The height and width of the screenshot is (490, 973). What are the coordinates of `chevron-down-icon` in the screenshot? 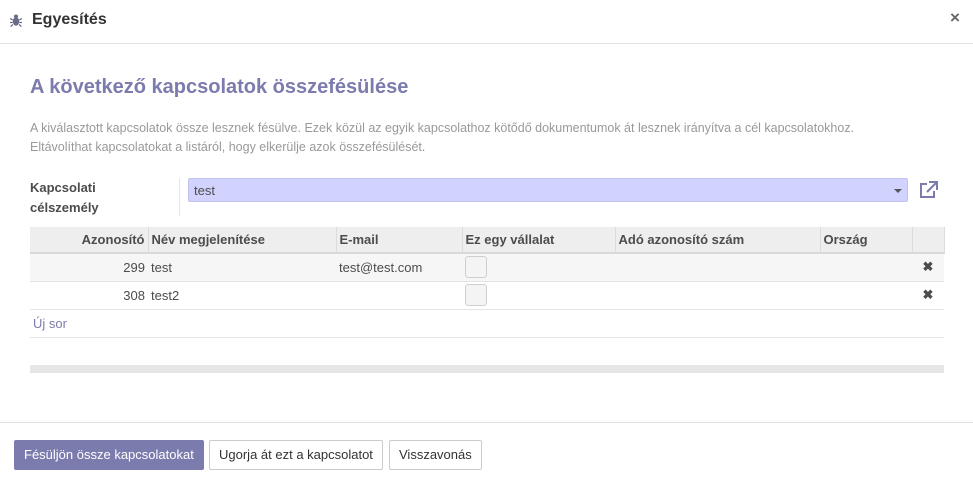 It's located at (898, 191).